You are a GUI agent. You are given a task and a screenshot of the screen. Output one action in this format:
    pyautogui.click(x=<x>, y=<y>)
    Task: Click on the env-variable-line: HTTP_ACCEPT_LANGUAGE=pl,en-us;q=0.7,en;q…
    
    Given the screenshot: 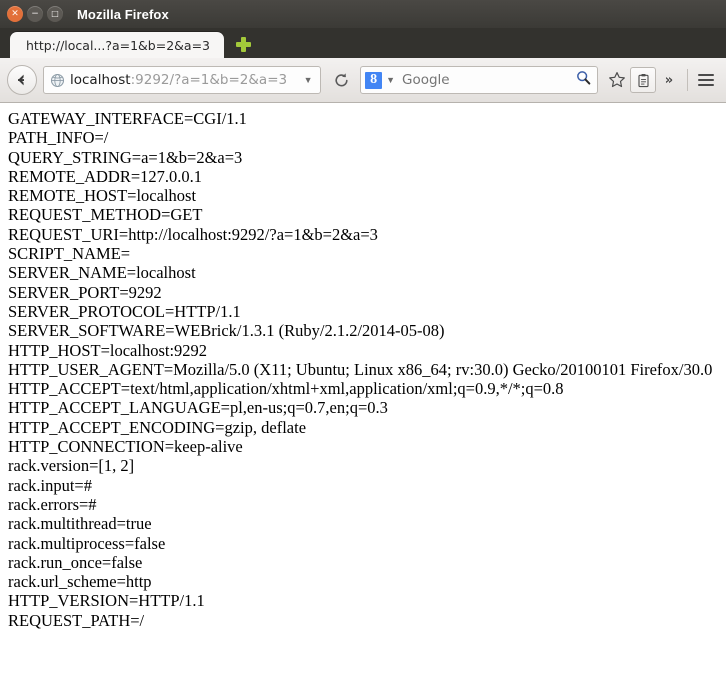 What is the action you would take?
    pyautogui.click(x=198, y=408)
    